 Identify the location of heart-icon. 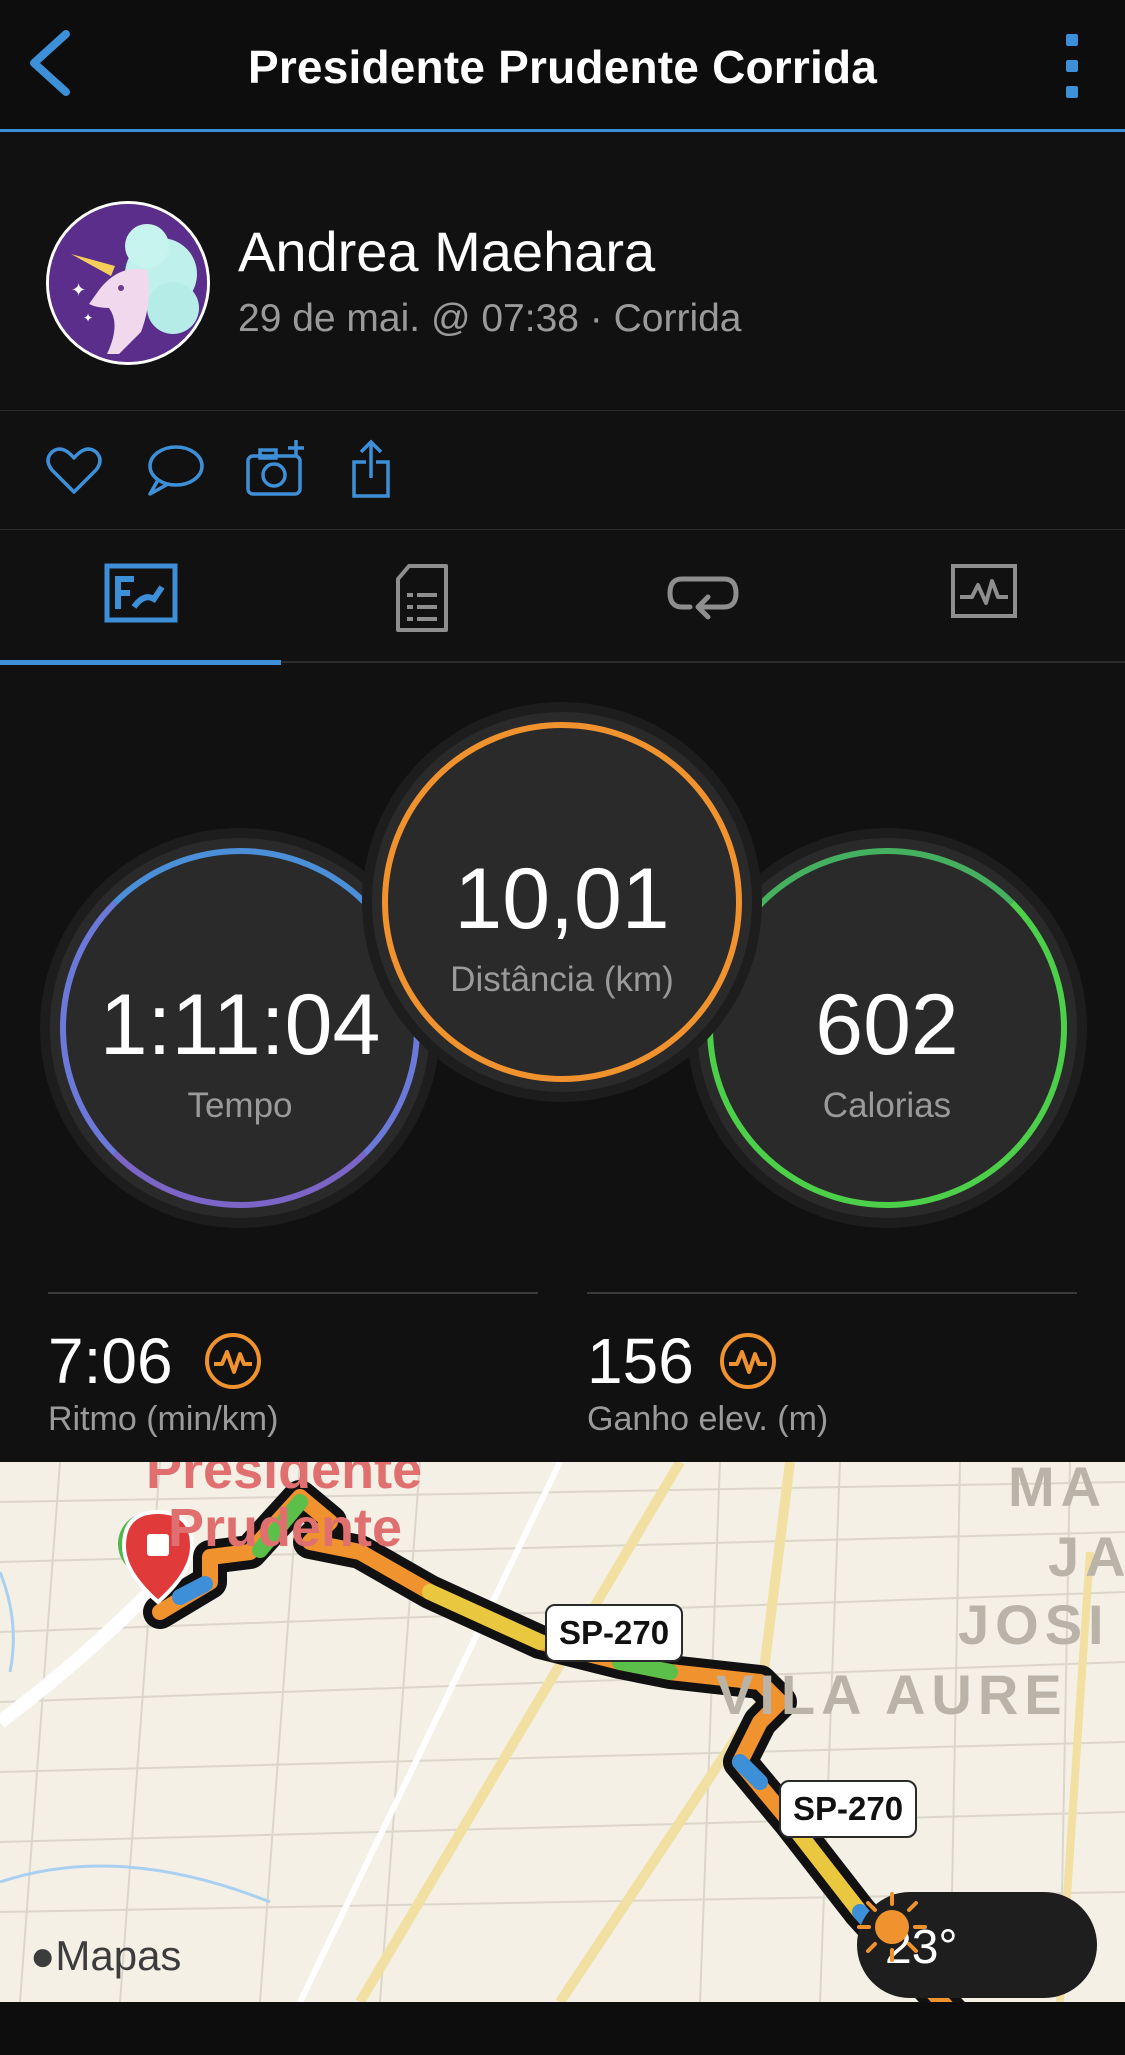
(74, 470).